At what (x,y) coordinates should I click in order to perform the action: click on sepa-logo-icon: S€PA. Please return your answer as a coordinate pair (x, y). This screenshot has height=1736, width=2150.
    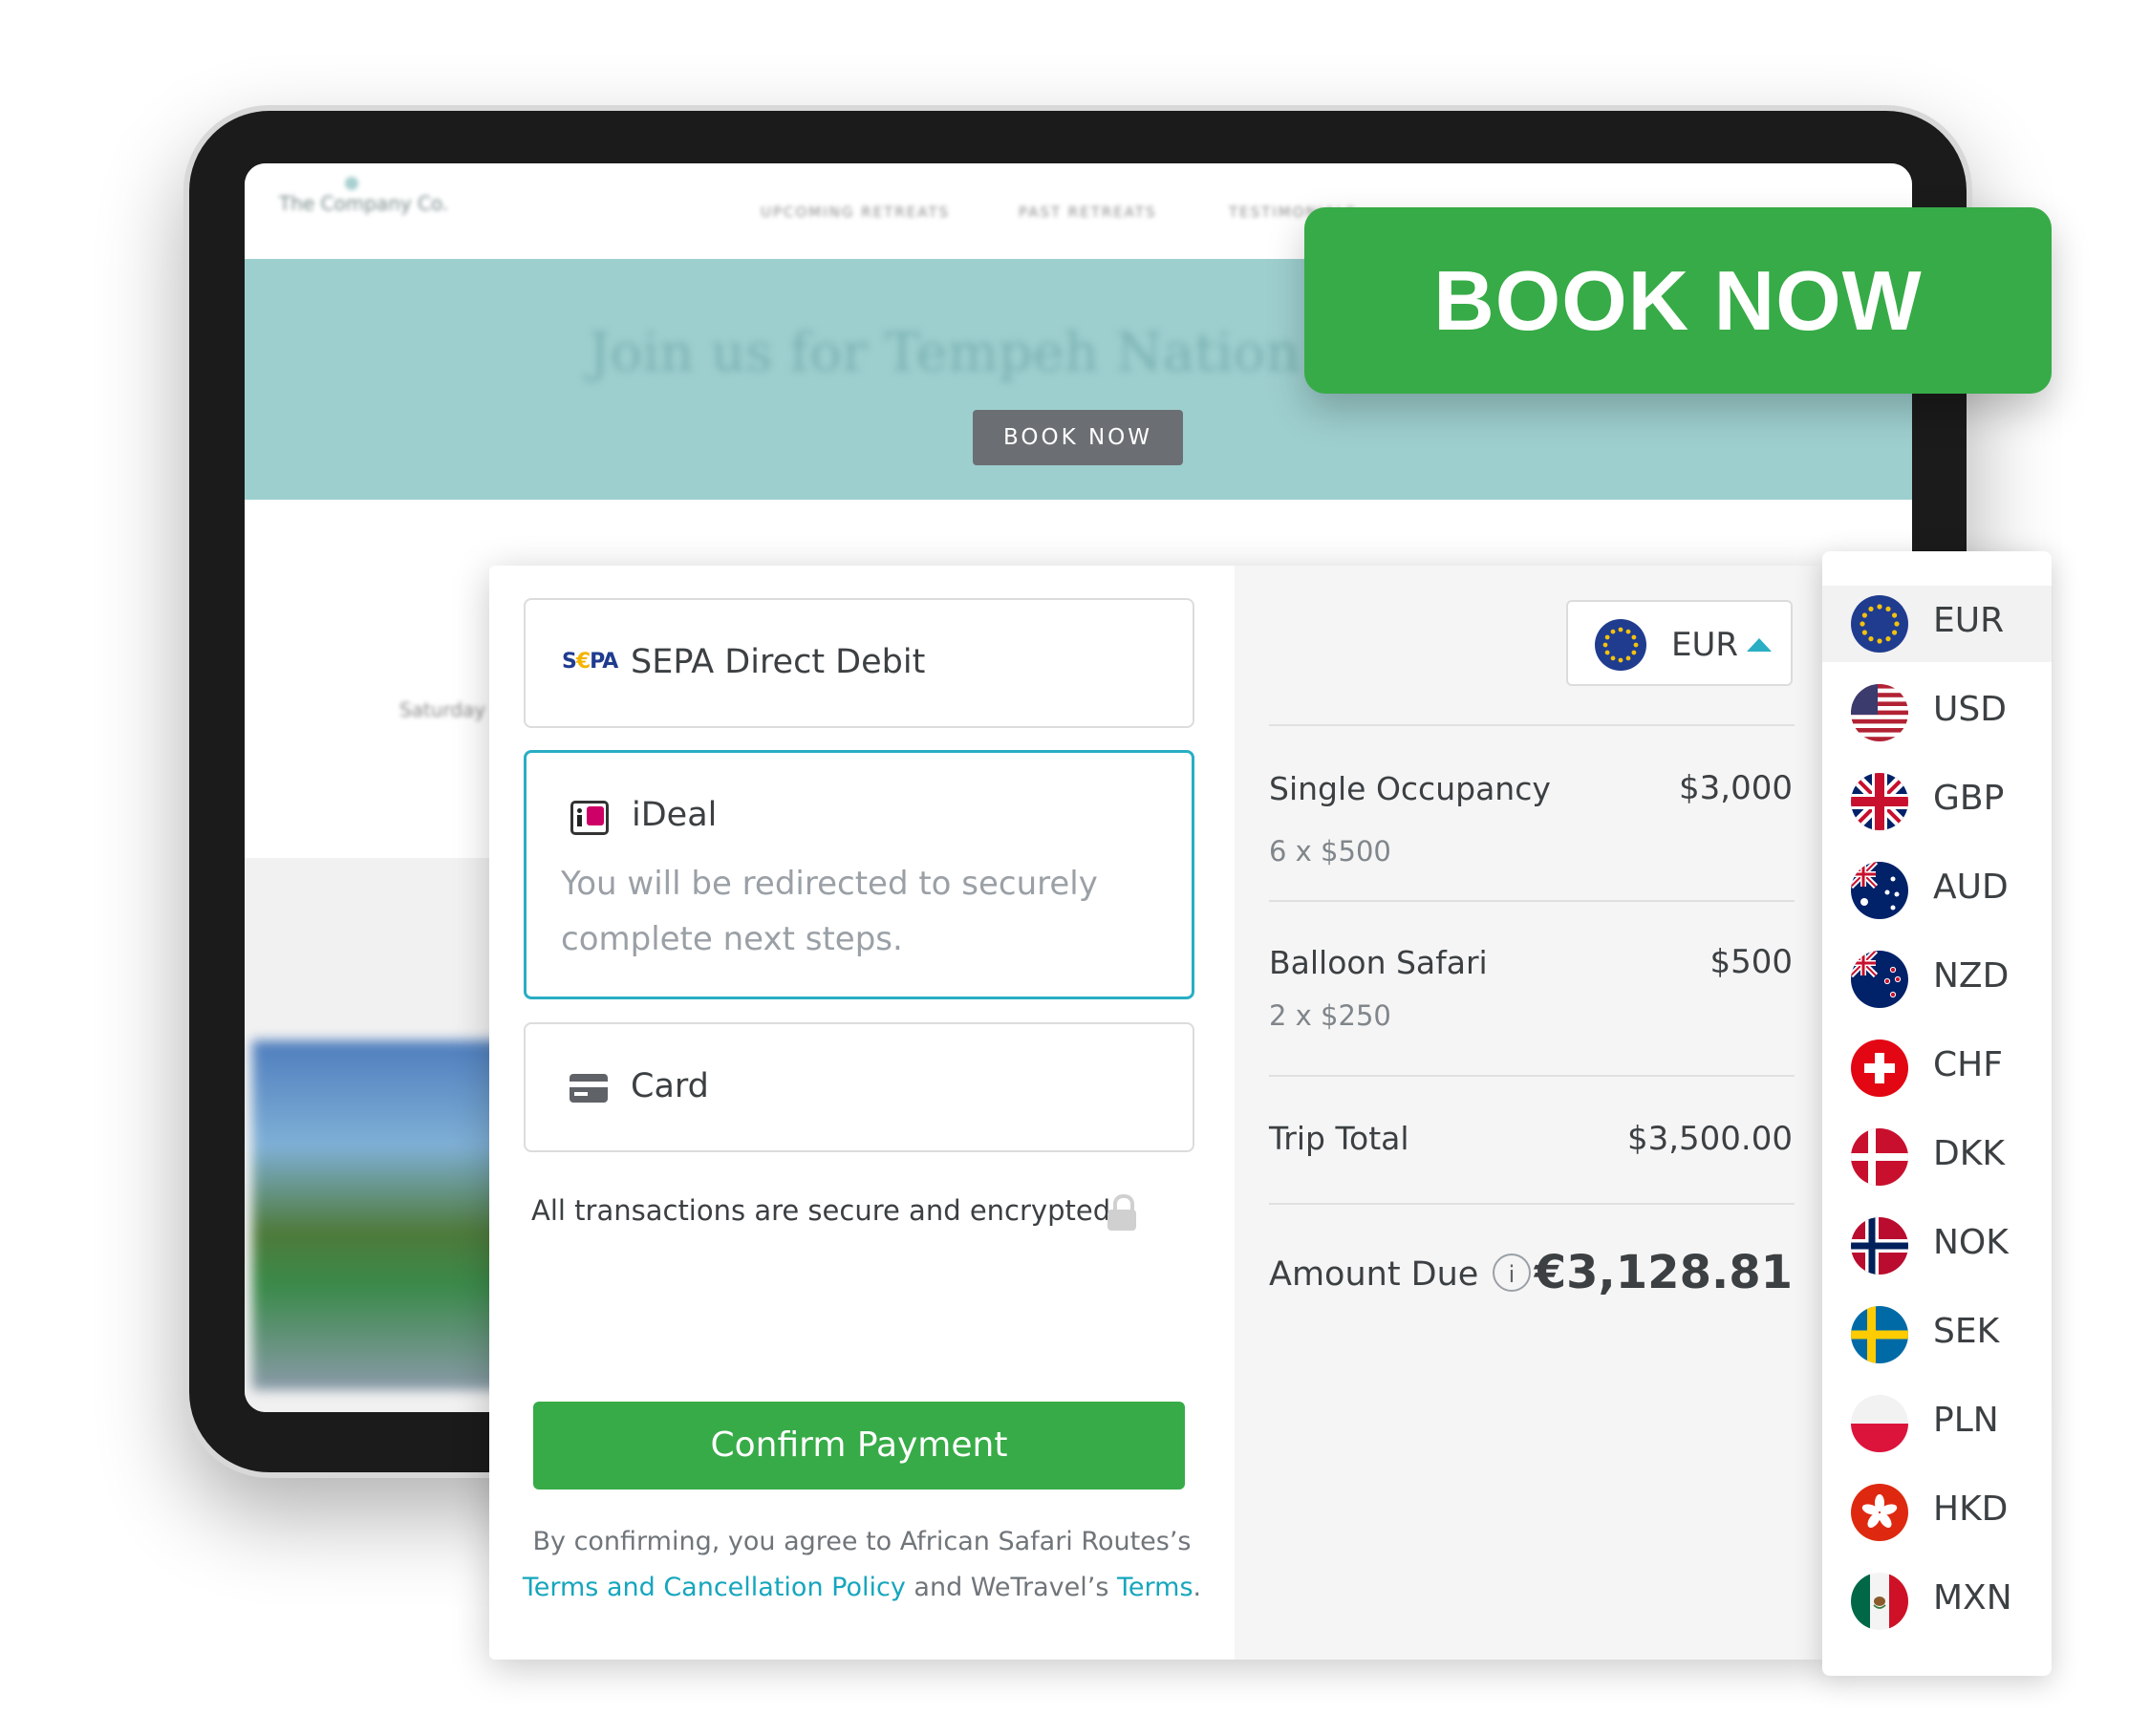
    Looking at the image, I should click on (590, 662).